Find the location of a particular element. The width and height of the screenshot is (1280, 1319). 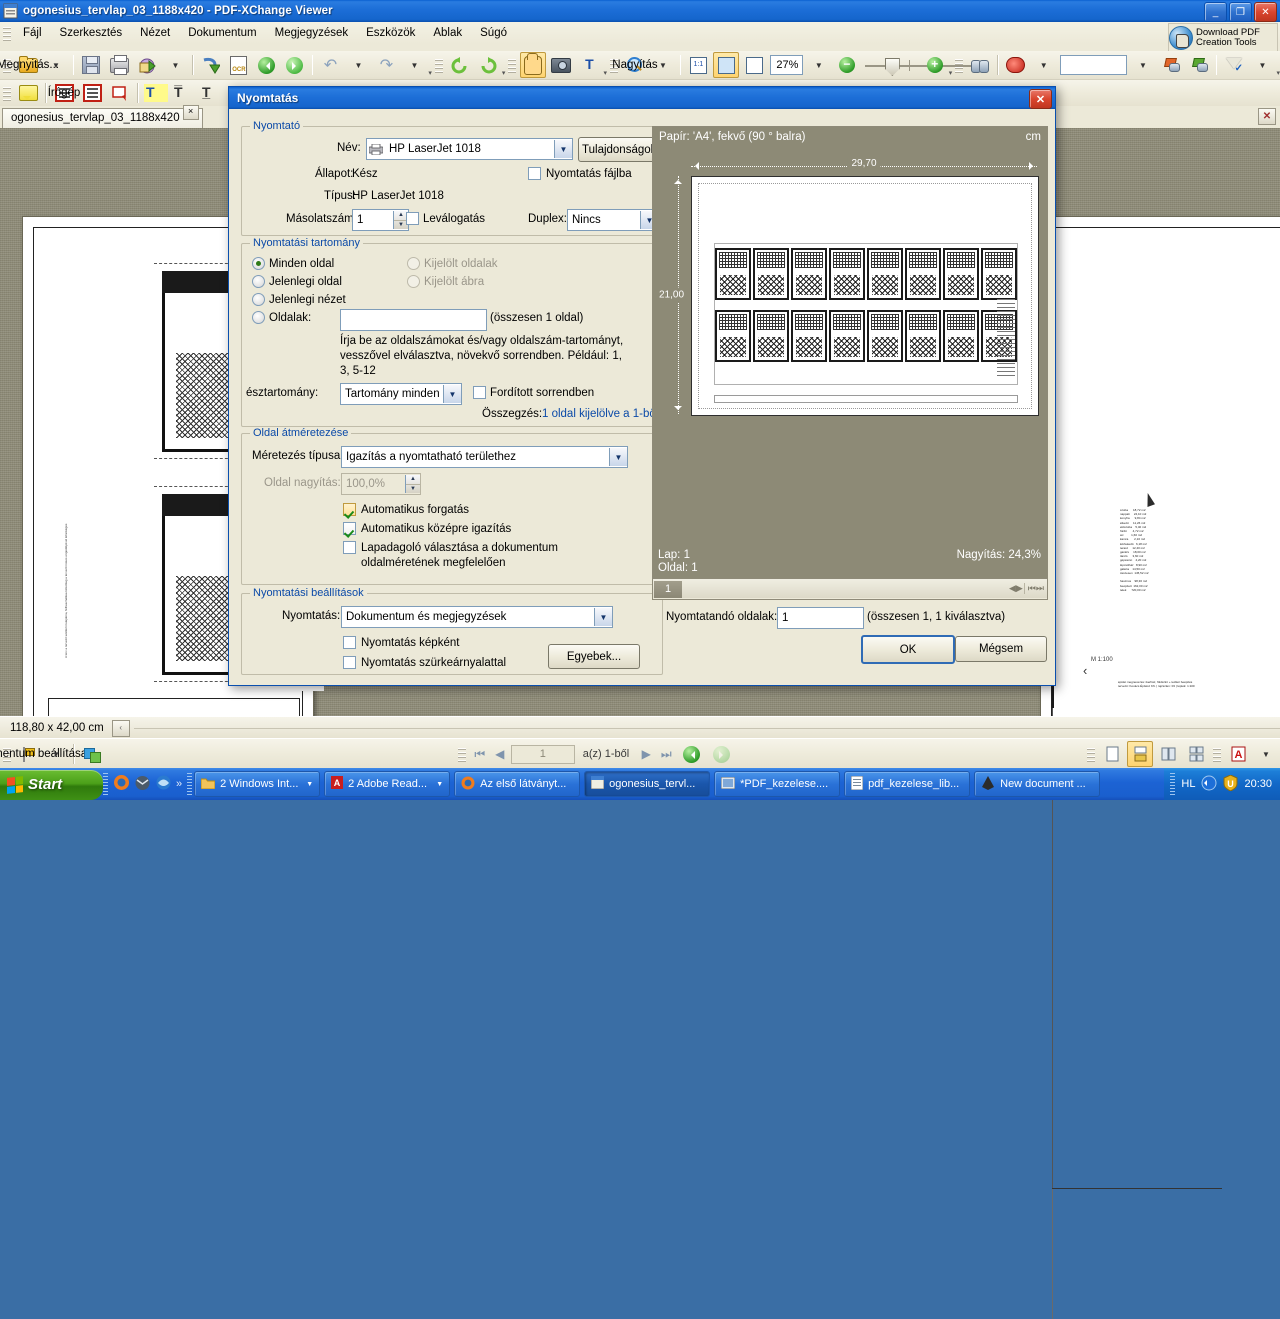

next-view-button is located at coordinates (721, 754).